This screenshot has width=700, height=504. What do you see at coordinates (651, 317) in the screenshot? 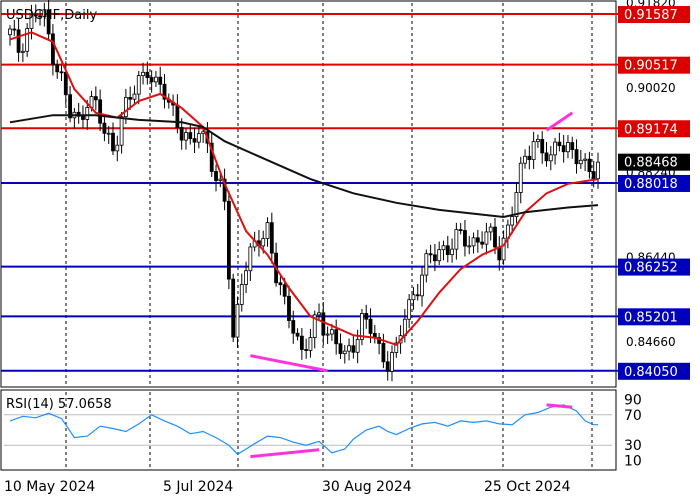
I see `level-label: 0.85201` at bounding box center [651, 317].